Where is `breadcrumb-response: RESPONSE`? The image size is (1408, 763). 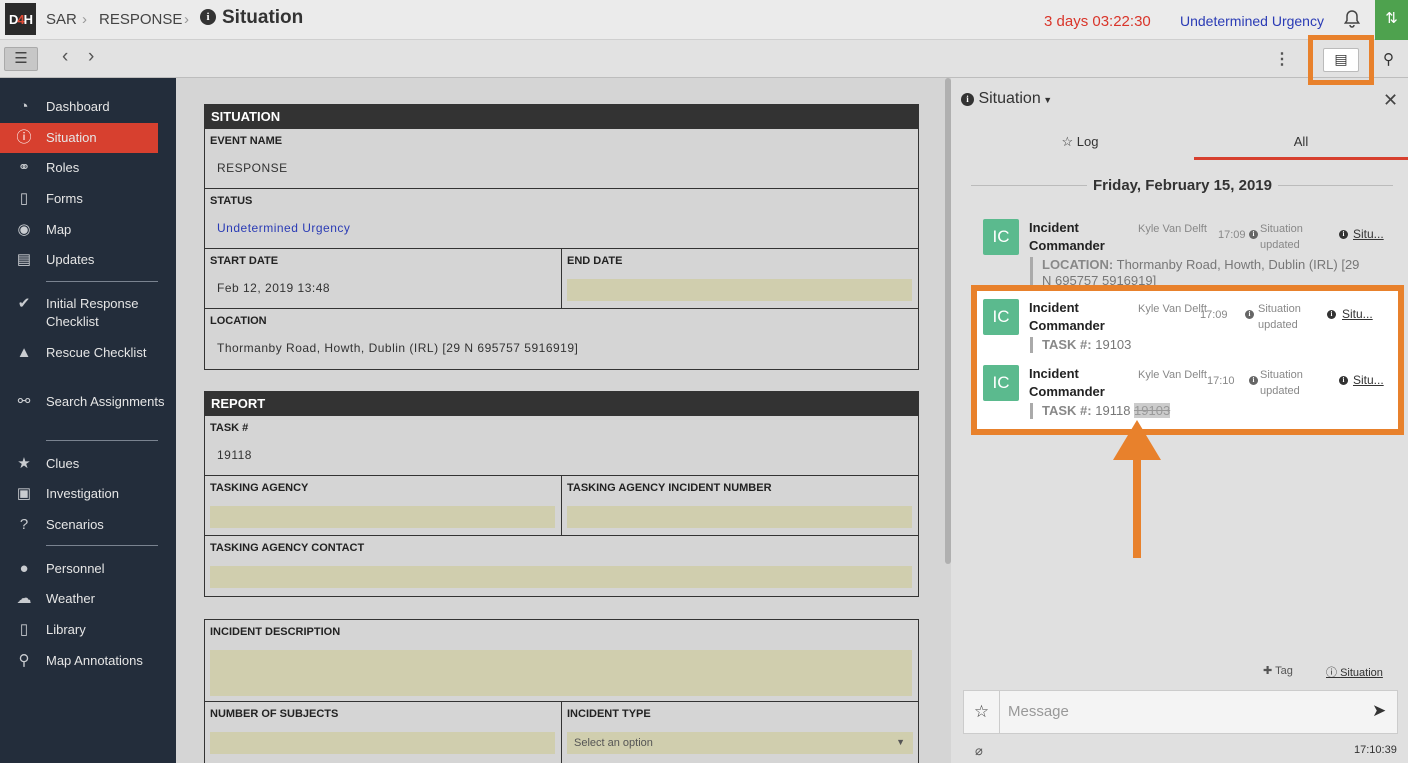 breadcrumb-response: RESPONSE is located at coordinates (140, 19).